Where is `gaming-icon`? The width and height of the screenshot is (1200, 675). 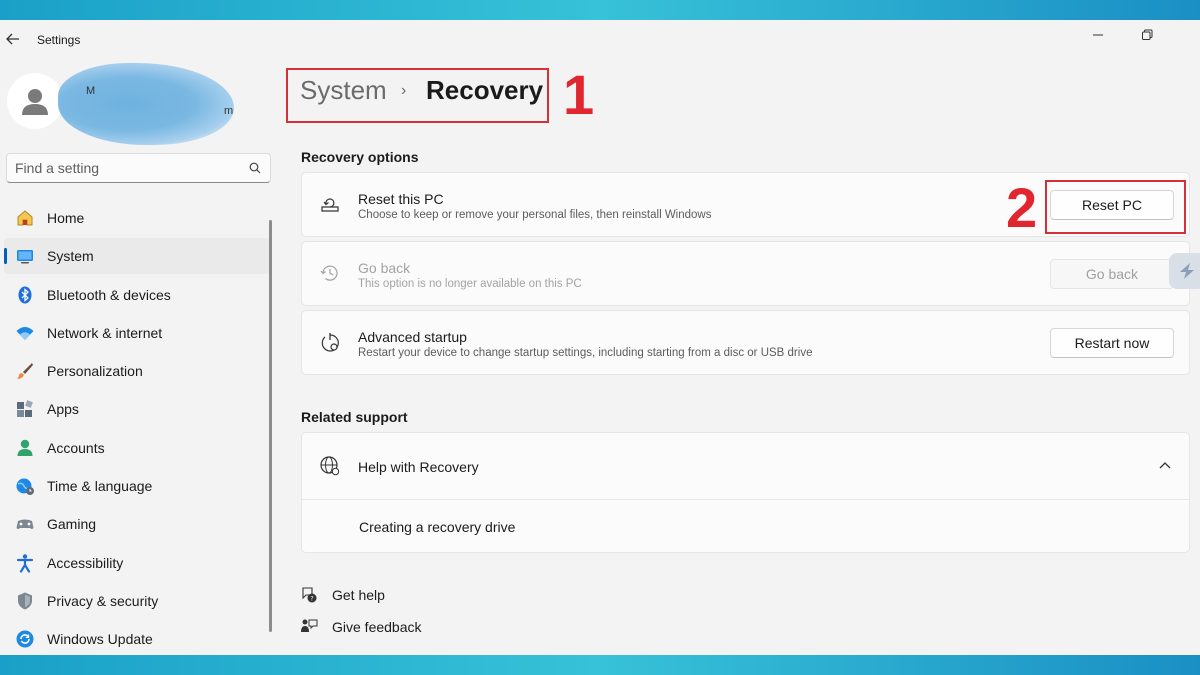 gaming-icon is located at coordinates (25, 524).